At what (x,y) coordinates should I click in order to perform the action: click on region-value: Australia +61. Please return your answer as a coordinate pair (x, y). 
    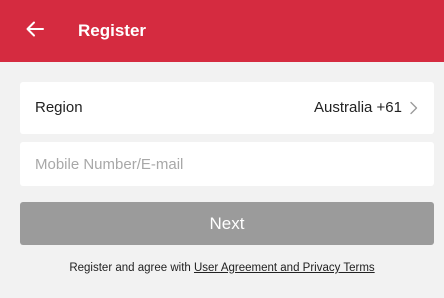
    Looking at the image, I should click on (358, 108).